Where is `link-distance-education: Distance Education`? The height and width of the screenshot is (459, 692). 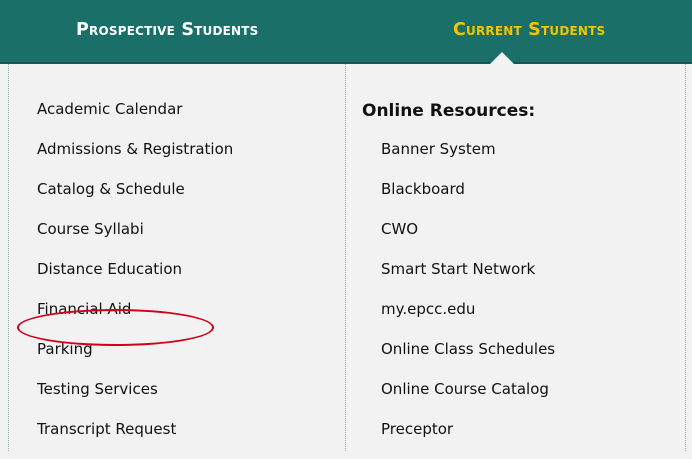
link-distance-education: Distance Education is located at coordinates (135, 279).